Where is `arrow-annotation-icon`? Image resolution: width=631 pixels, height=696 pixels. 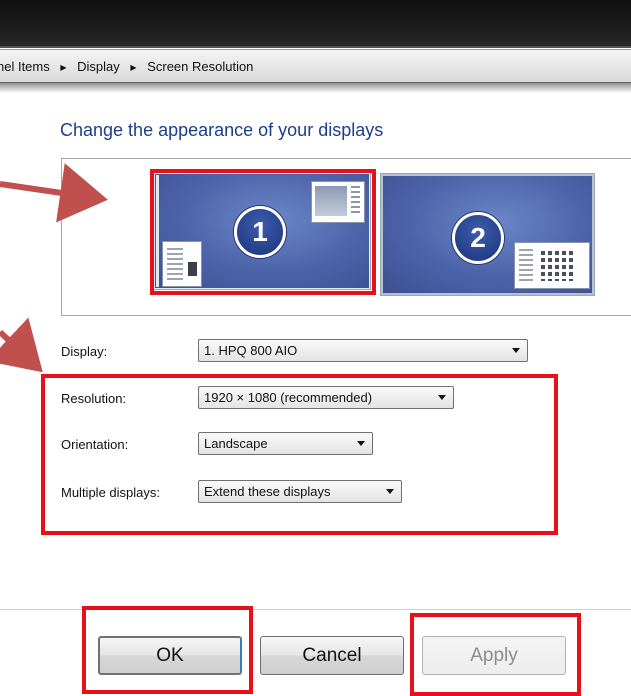 arrow-annotation-icon is located at coordinates (54, 268).